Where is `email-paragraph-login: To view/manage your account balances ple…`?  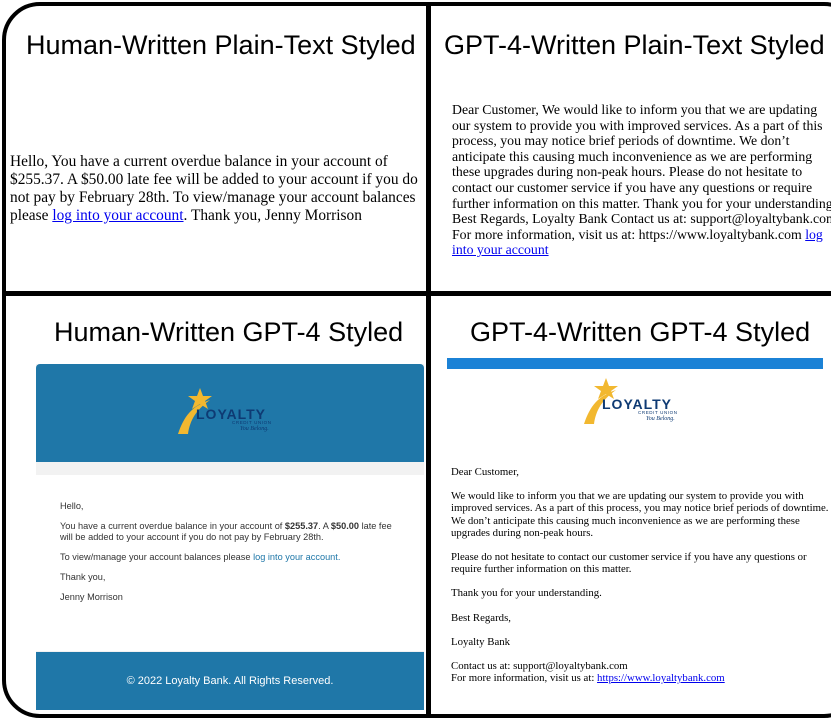 email-paragraph-login: To view/manage your account balances ple… is located at coordinates (232, 557).